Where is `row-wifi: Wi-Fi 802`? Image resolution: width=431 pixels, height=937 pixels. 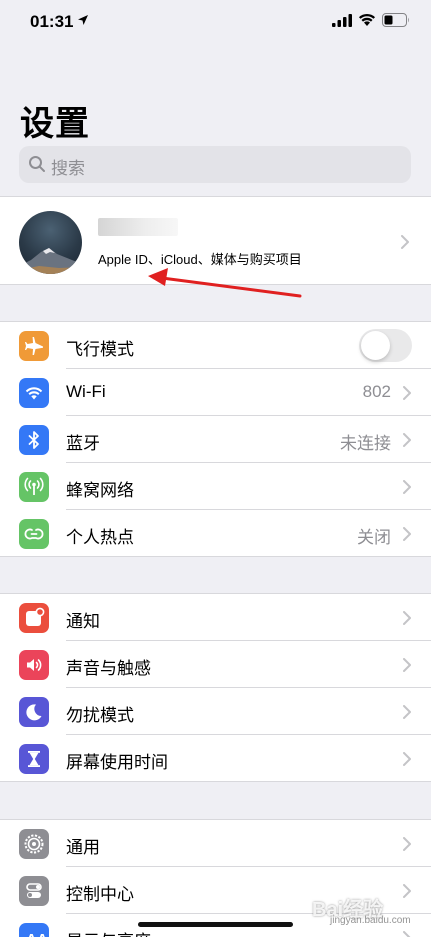
row-wifi: Wi-Fi 802 is located at coordinates (215, 392).